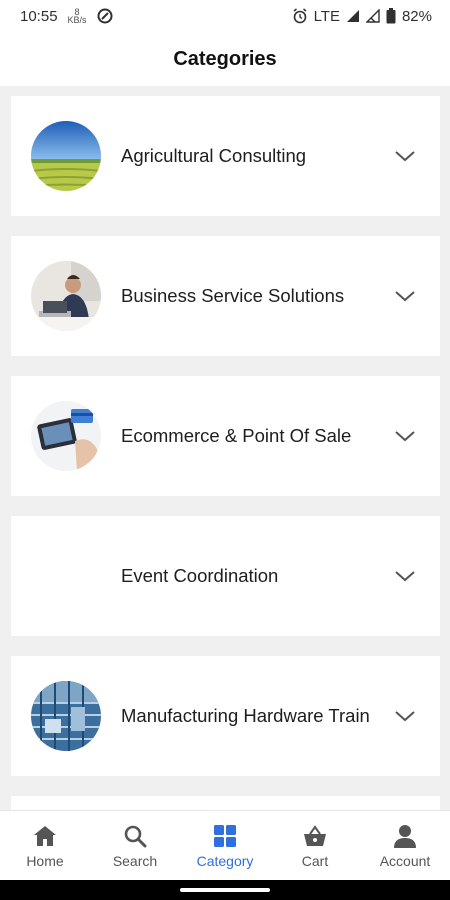 Image resolution: width=450 pixels, height=900 pixels. Describe the element at coordinates (45, 835) in the screenshot. I see `home-icon` at that location.